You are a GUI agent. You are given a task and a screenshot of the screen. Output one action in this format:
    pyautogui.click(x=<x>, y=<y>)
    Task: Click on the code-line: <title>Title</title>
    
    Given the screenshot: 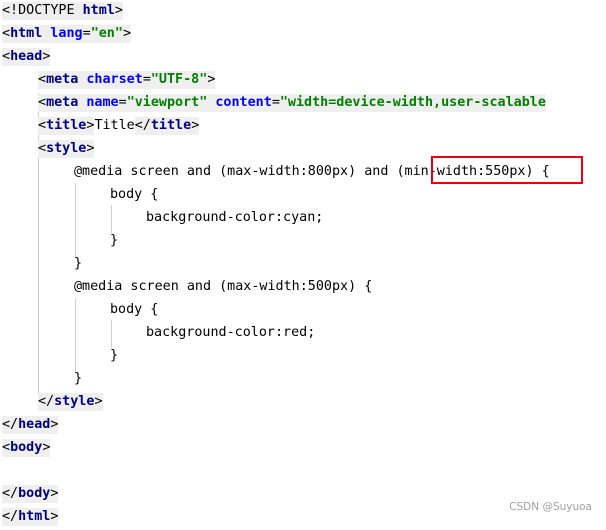 What is the action you would take?
    pyautogui.click(x=119, y=127)
    